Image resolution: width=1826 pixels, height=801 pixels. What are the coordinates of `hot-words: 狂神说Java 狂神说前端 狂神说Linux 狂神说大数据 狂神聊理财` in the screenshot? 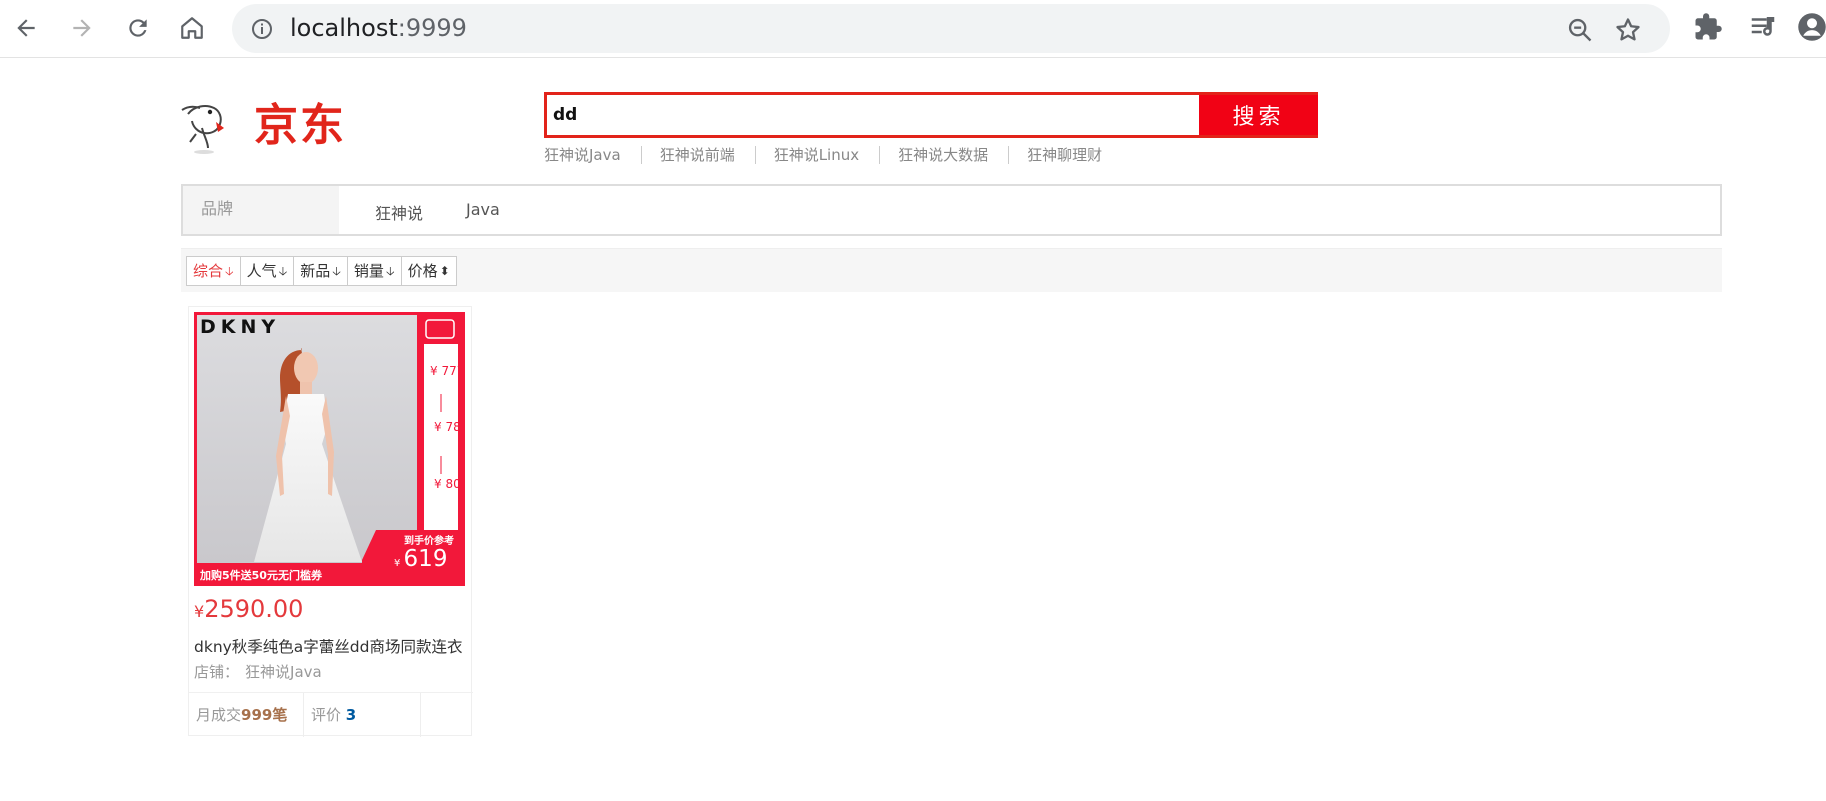 It's located at (842, 155).